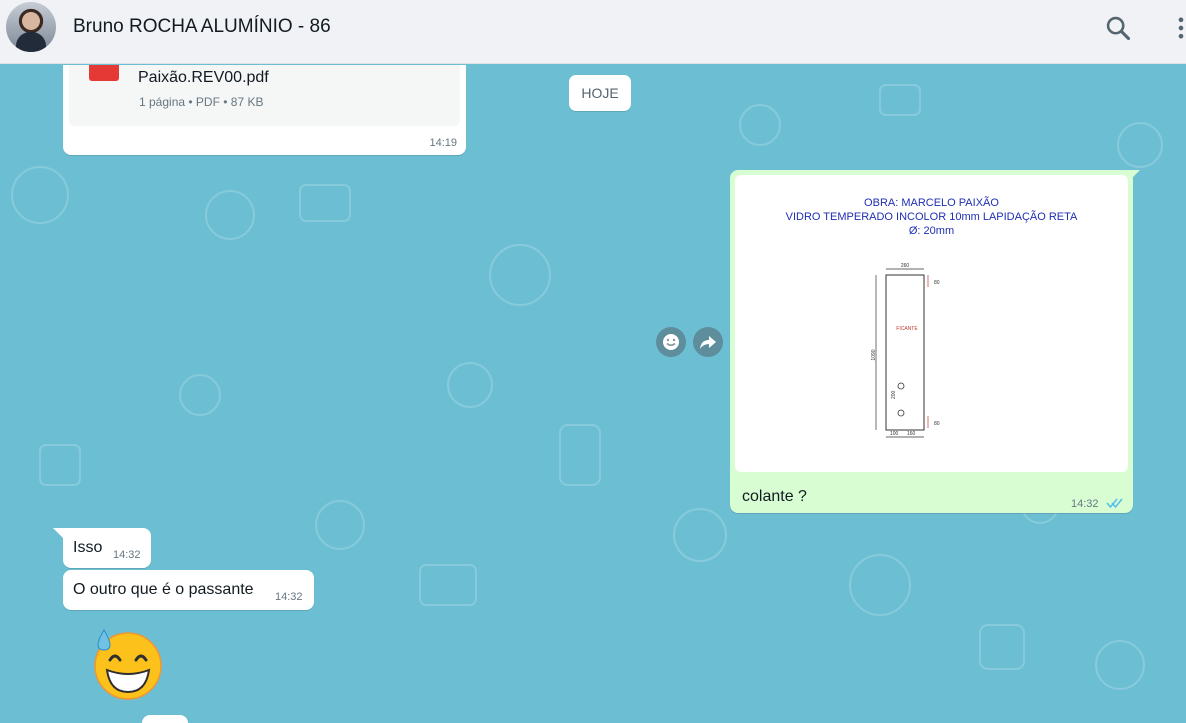  Describe the element at coordinates (894, 394) in the screenshot. I see `dim-200: 200` at that location.